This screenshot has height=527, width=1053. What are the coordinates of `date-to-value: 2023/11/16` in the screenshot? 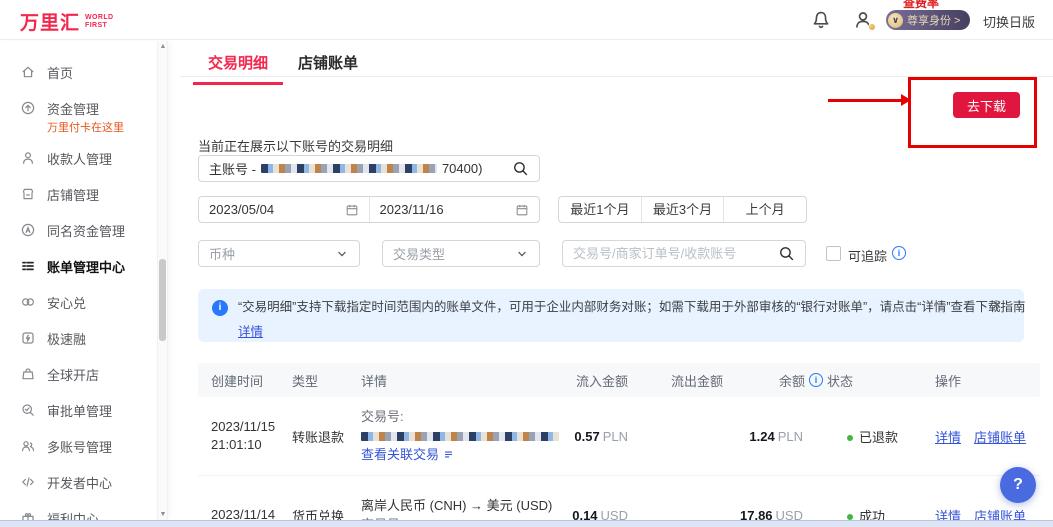 It's located at (411, 209).